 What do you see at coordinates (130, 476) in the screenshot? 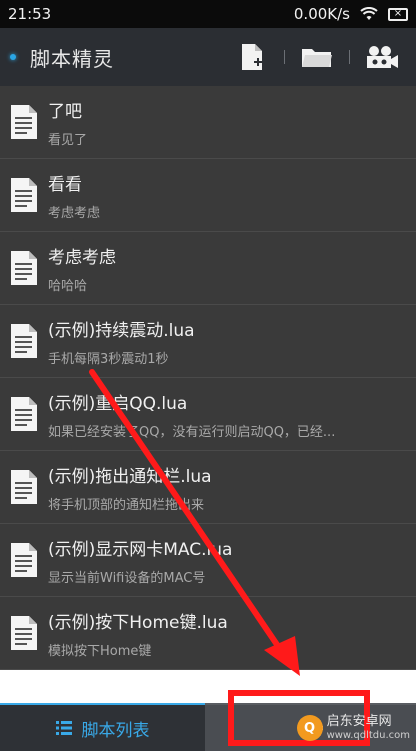
I see `script-title: (示例)拖出通知栏.lua` at bounding box center [130, 476].